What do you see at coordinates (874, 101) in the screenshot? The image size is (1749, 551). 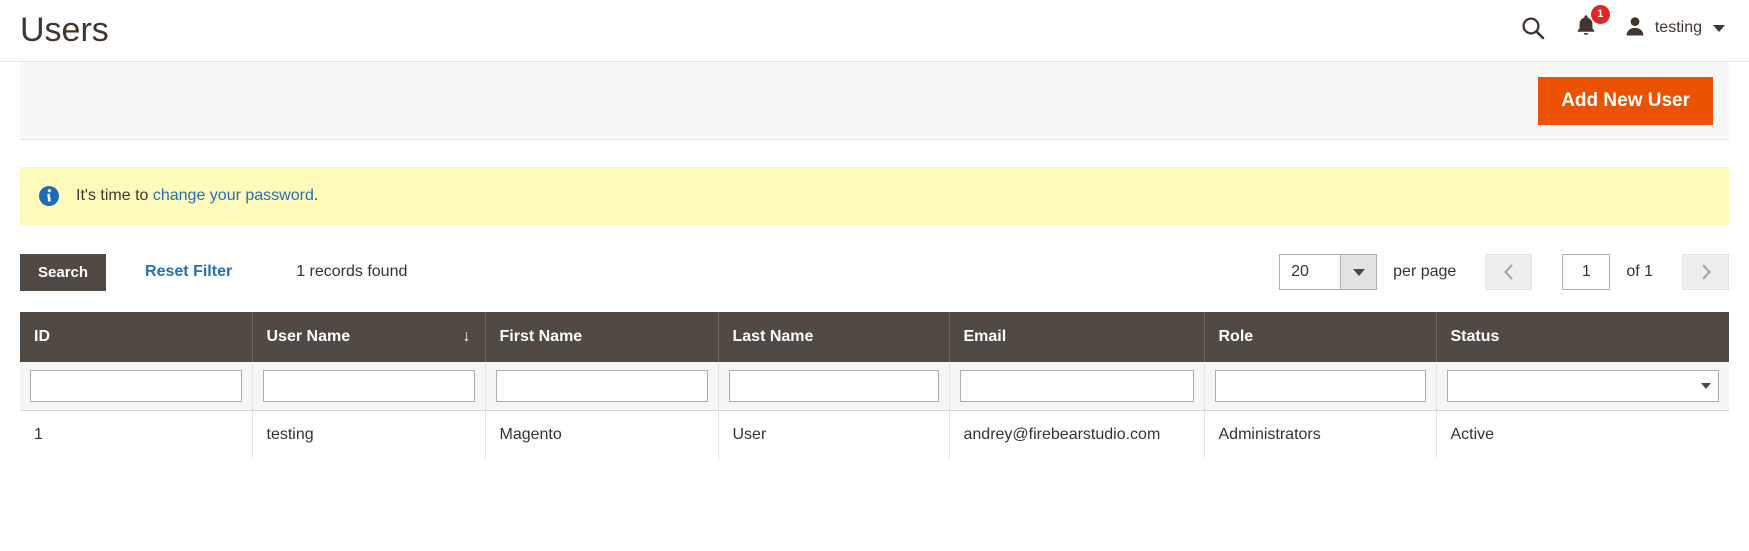 I see `page-actions-bar: Add New User` at bounding box center [874, 101].